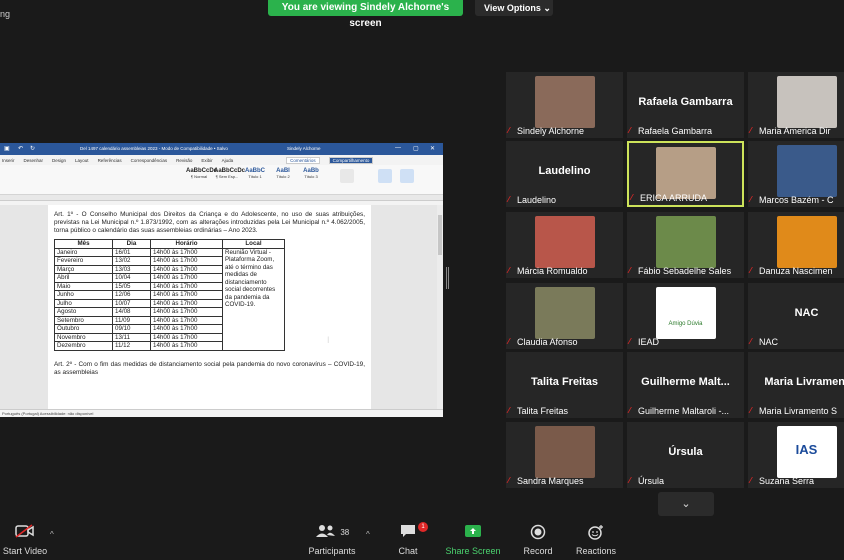  Describe the element at coordinates (131, 278) in the screenshot. I see `table-cell: 10/04` at that location.